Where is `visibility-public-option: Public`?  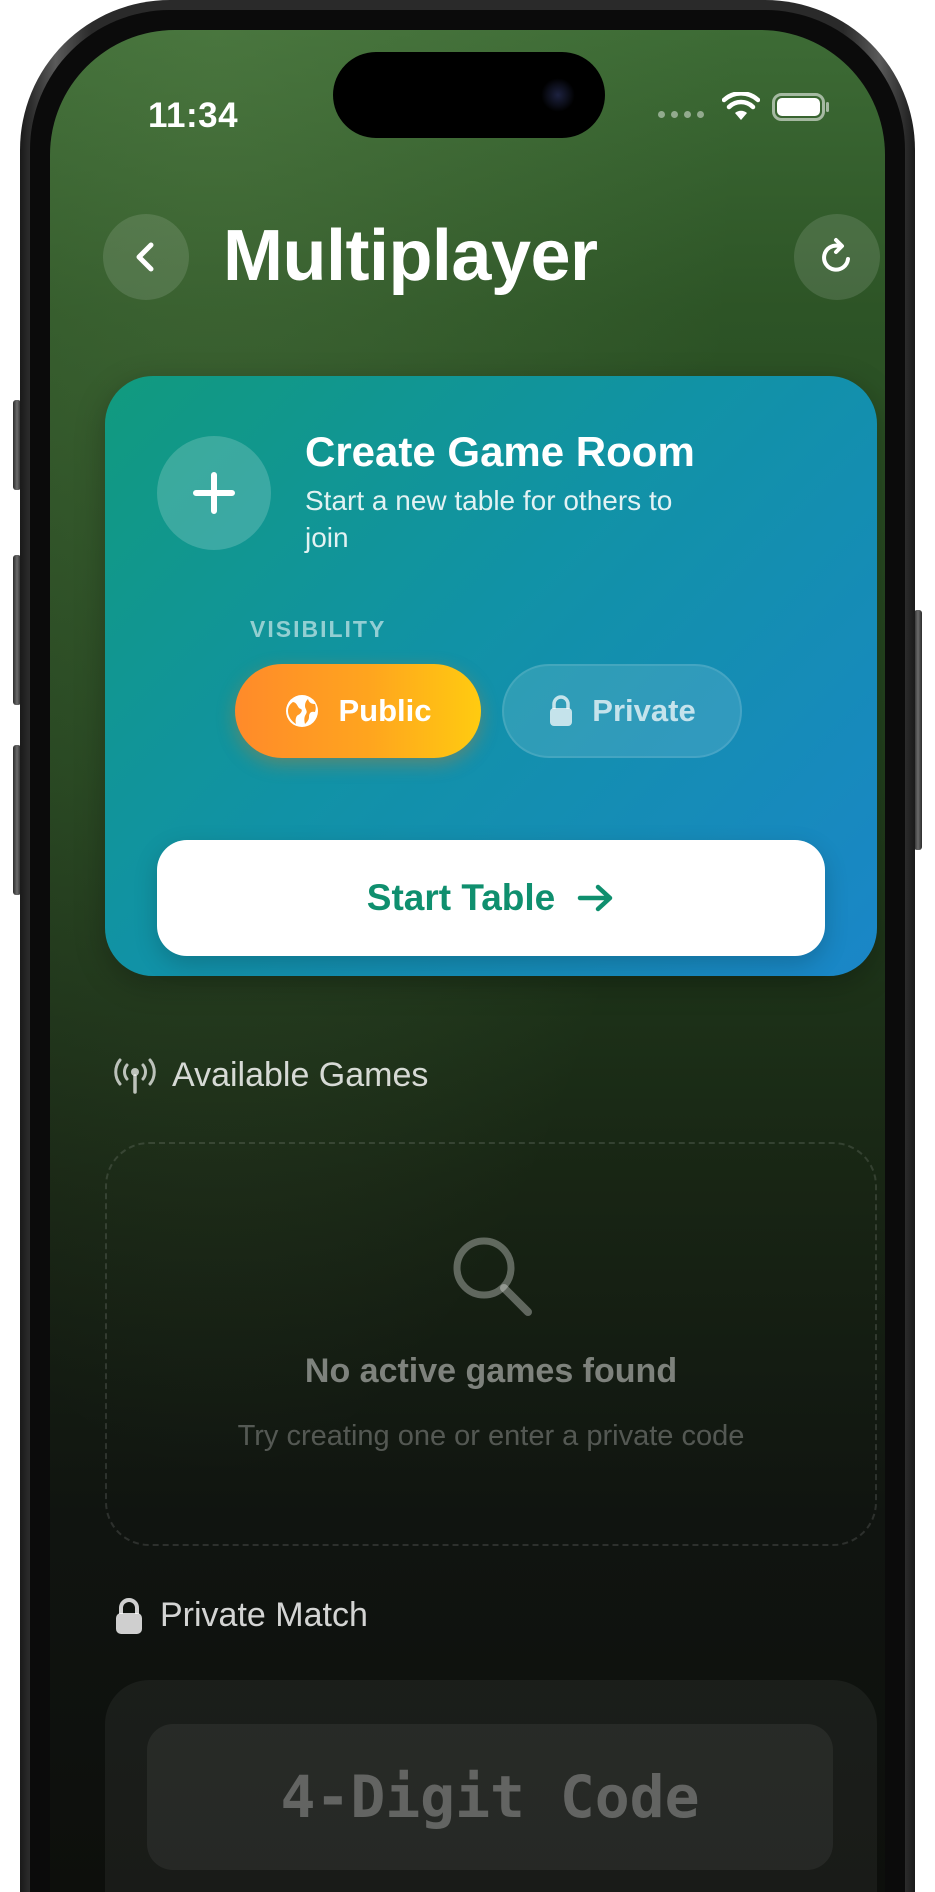 visibility-public-option: Public is located at coordinates (358, 711).